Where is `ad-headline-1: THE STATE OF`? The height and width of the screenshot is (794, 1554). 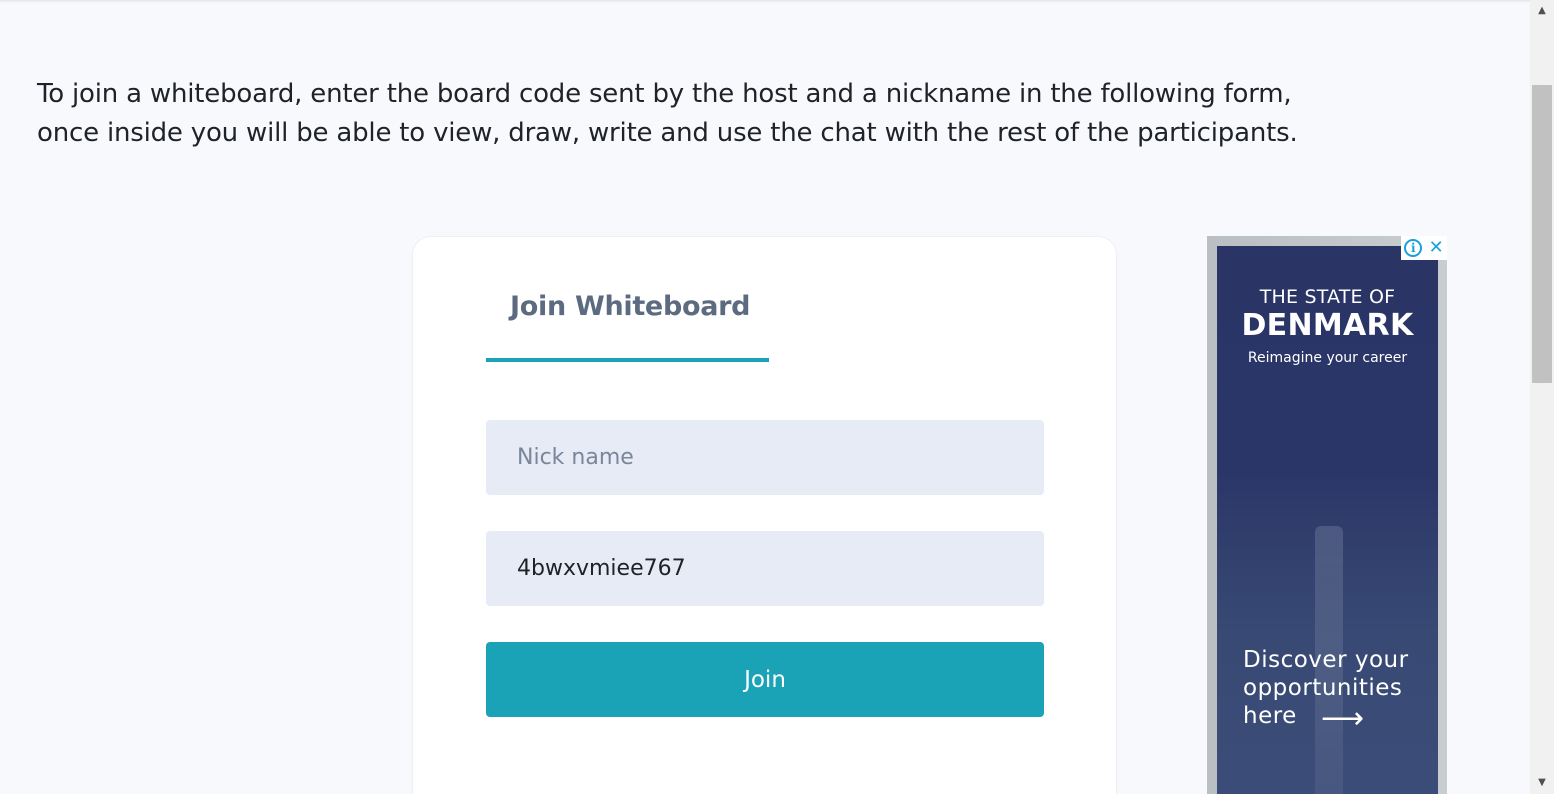
ad-headline-1: THE STATE OF is located at coordinates (1327, 297).